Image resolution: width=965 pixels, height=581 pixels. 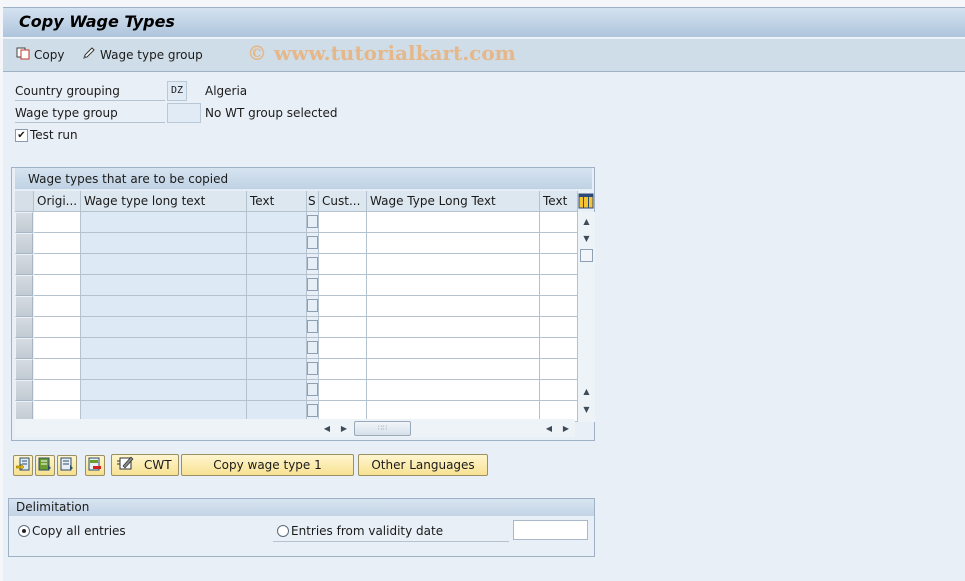 What do you see at coordinates (586, 239) in the screenshot?
I see `scroll-down-icon: ▼` at bounding box center [586, 239].